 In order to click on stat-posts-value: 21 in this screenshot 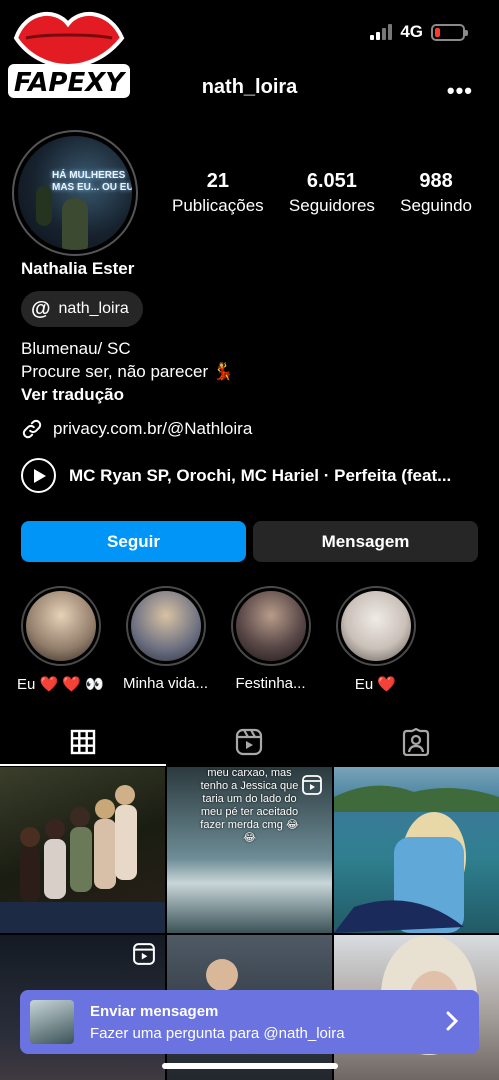, I will do `click(217, 181)`.